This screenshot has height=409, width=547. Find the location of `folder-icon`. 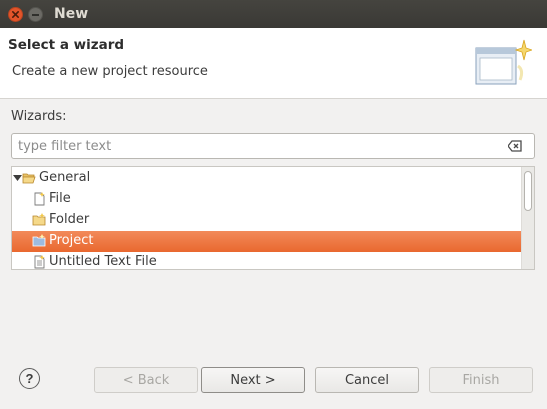

folder-icon is located at coordinates (39, 219).